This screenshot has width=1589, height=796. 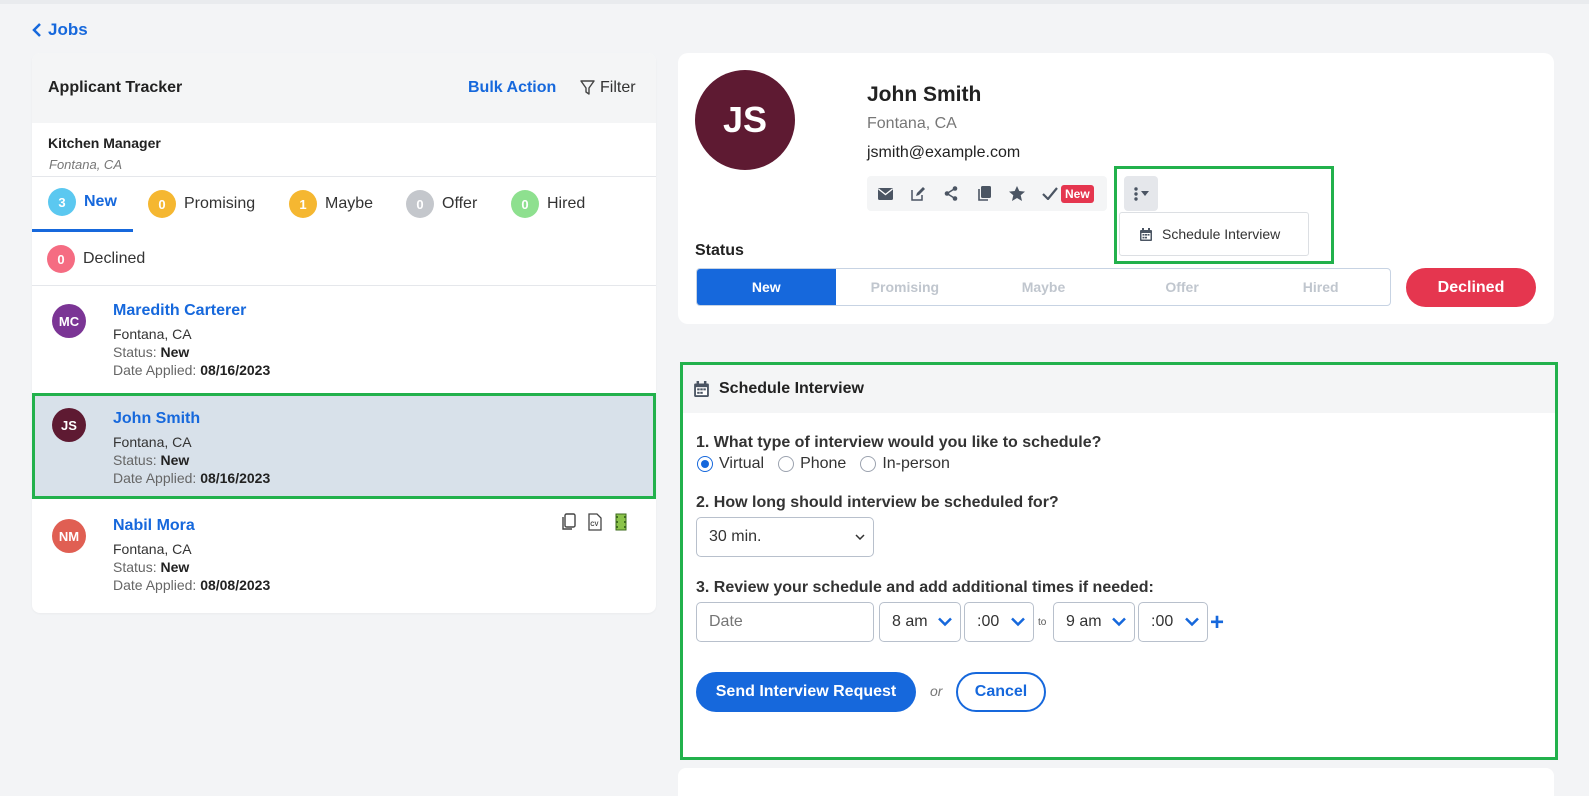 What do you see at coordinates (618, 87) in the screenshot?
I see `filter-label: Filter` at bounding box center [618, 87].